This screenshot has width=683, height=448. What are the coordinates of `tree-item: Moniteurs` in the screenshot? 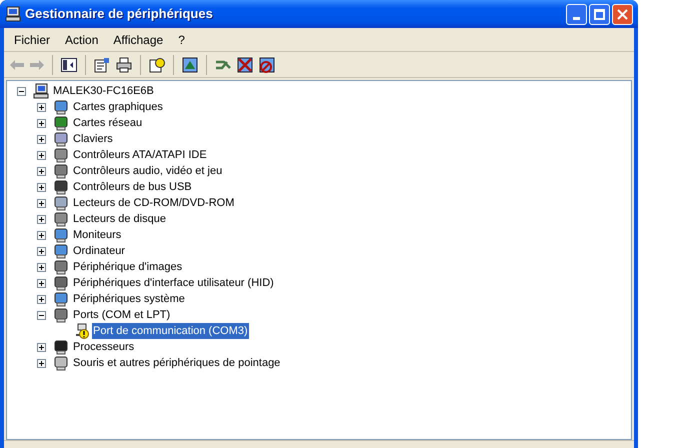 It's located at (97, 235).